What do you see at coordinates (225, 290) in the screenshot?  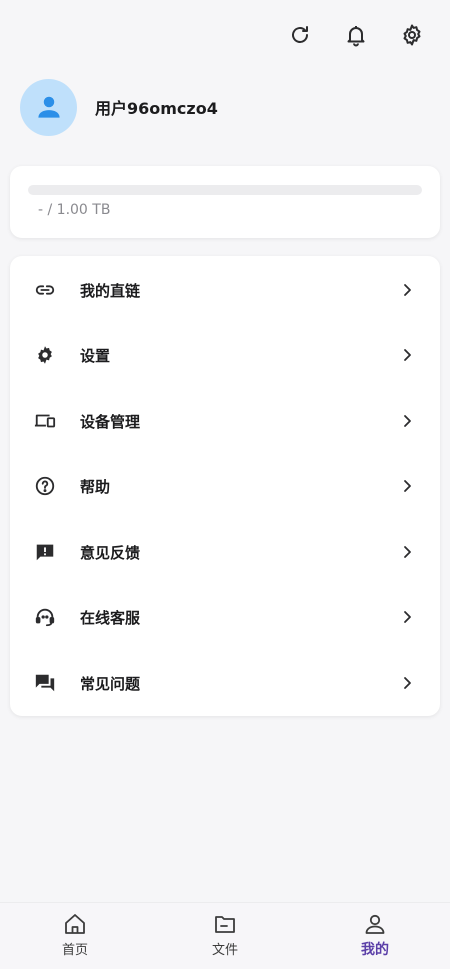 I see `menu-item-direct-links: 我的直链` at bounding box center [225, 290].